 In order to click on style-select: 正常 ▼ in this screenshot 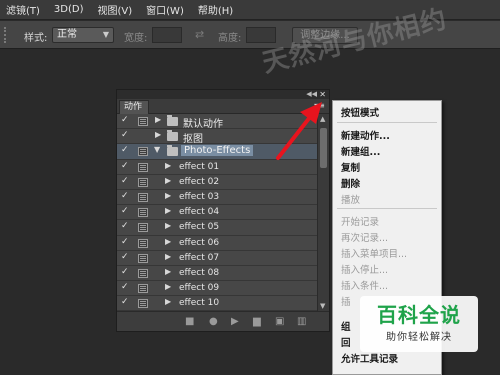, I will do `click(83, 35)`.